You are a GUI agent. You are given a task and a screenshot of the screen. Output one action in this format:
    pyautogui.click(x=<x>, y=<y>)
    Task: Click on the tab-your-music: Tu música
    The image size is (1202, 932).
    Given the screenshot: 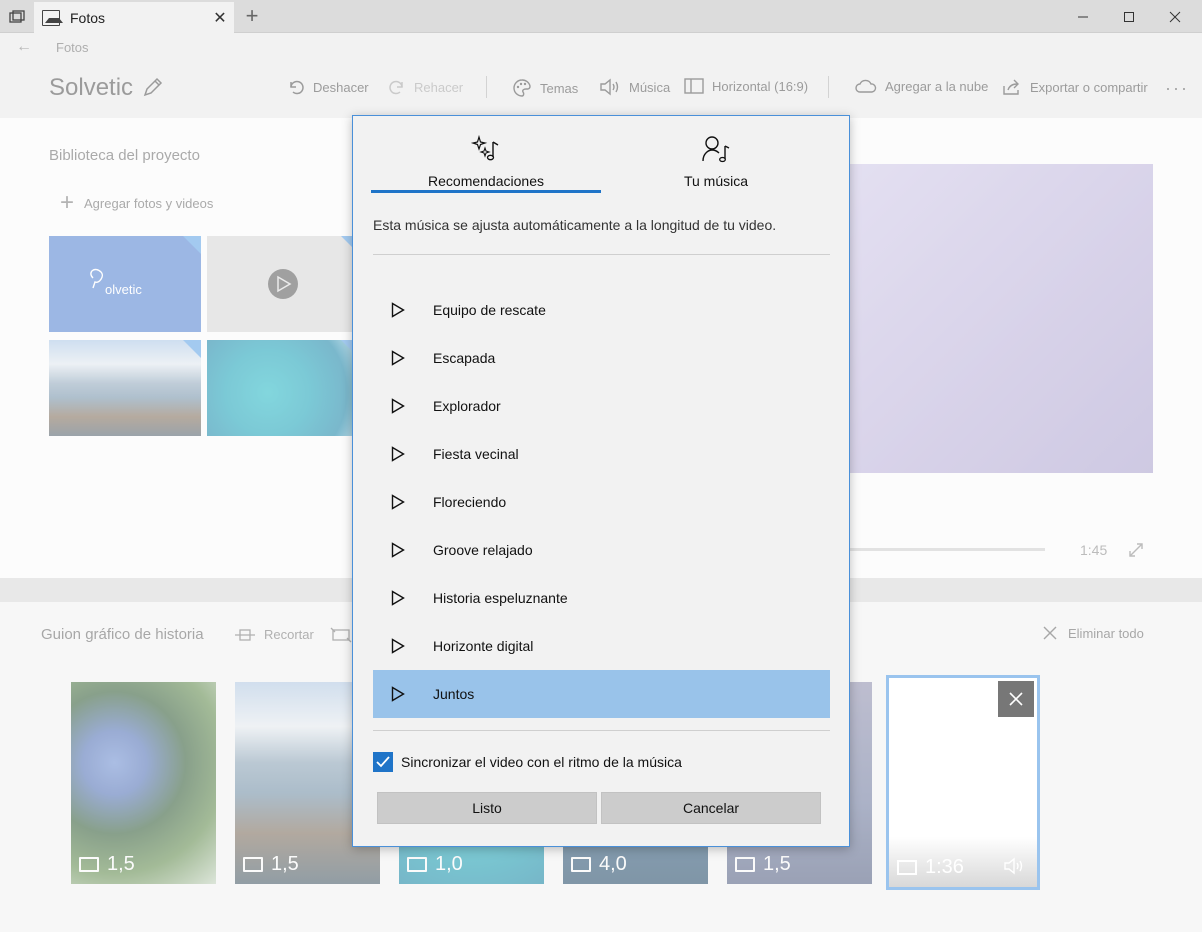 What is the action you would take?
    pyautogui.click(x=716, y=161)
    